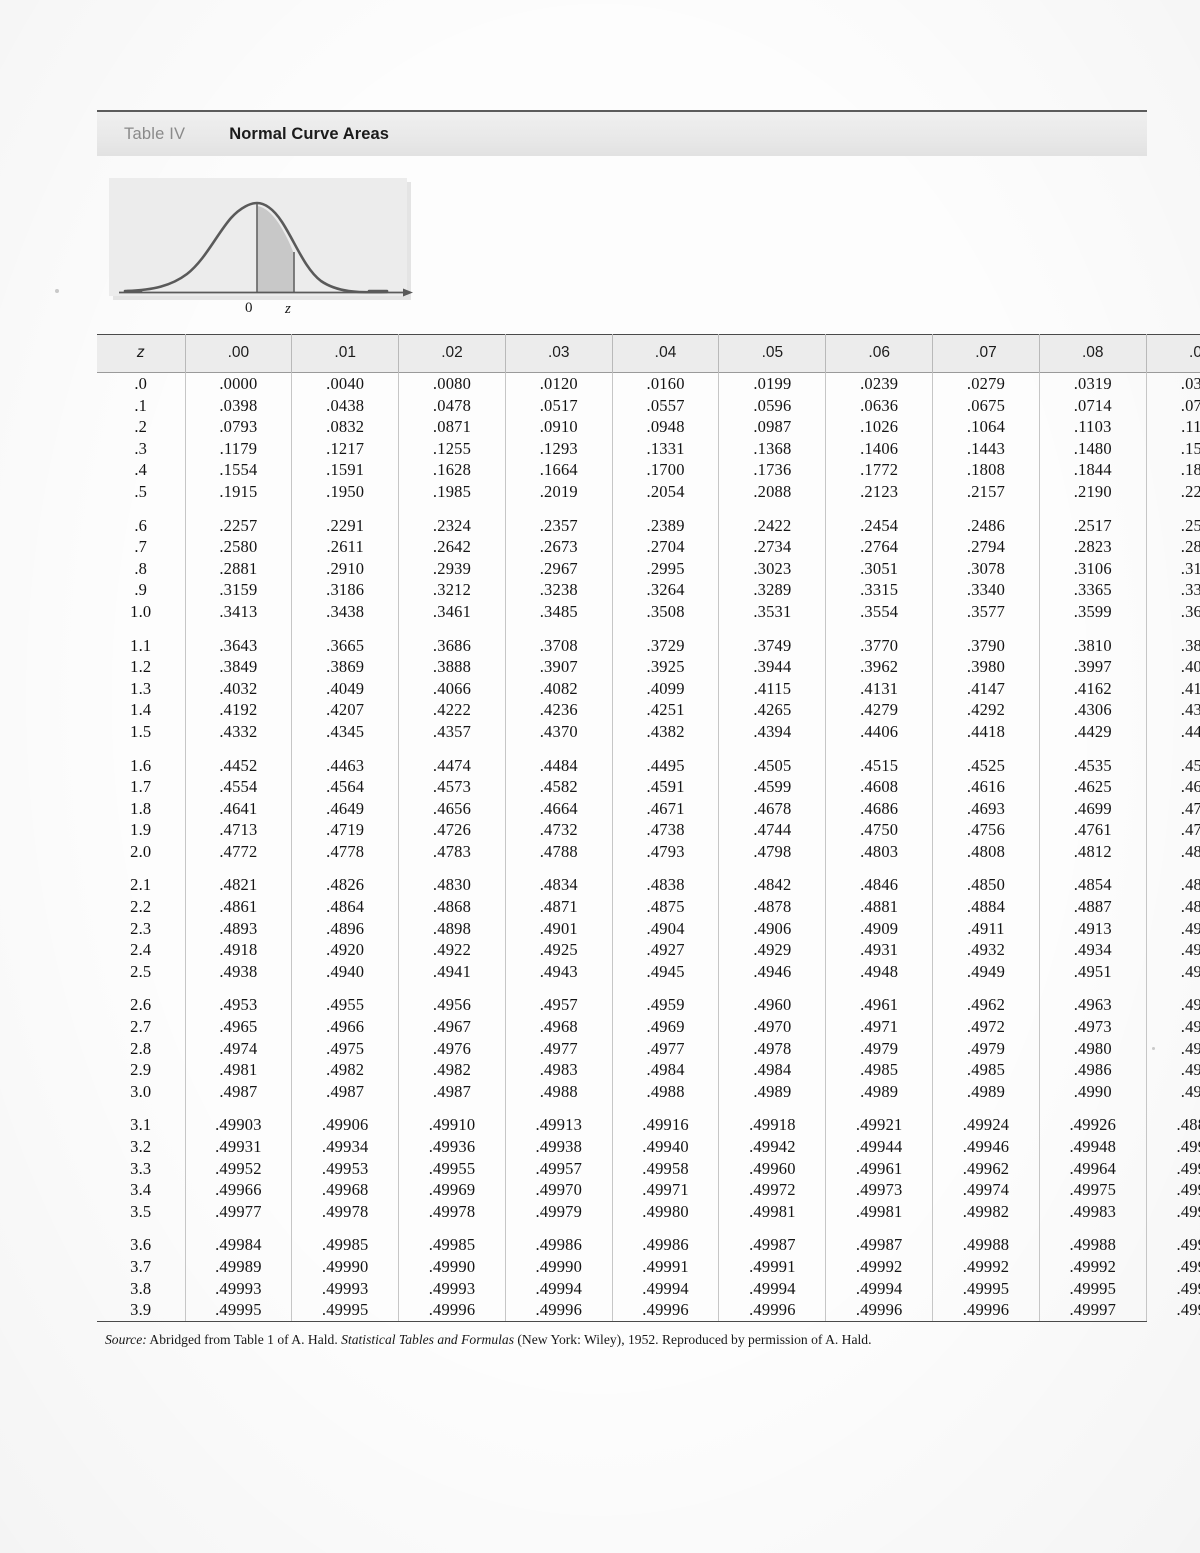 The image size is (1200, 1553). Describe the element at coordinates (141, 590) in the screenshot. I see `row-header-z: .9` at that location.